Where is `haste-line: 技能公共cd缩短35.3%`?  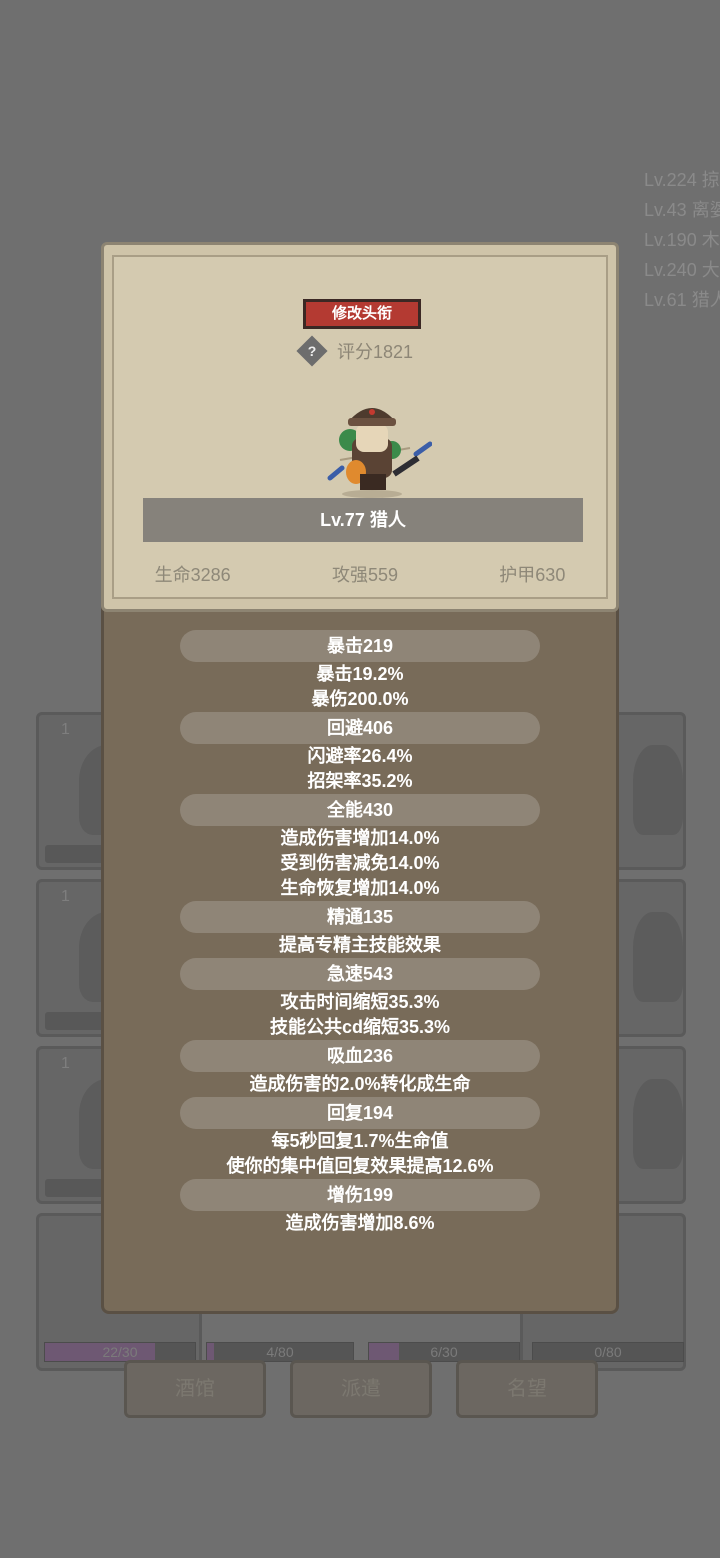
haste-line: 技能公共cd缩短35.3% is located at coordinates (360, 1027).